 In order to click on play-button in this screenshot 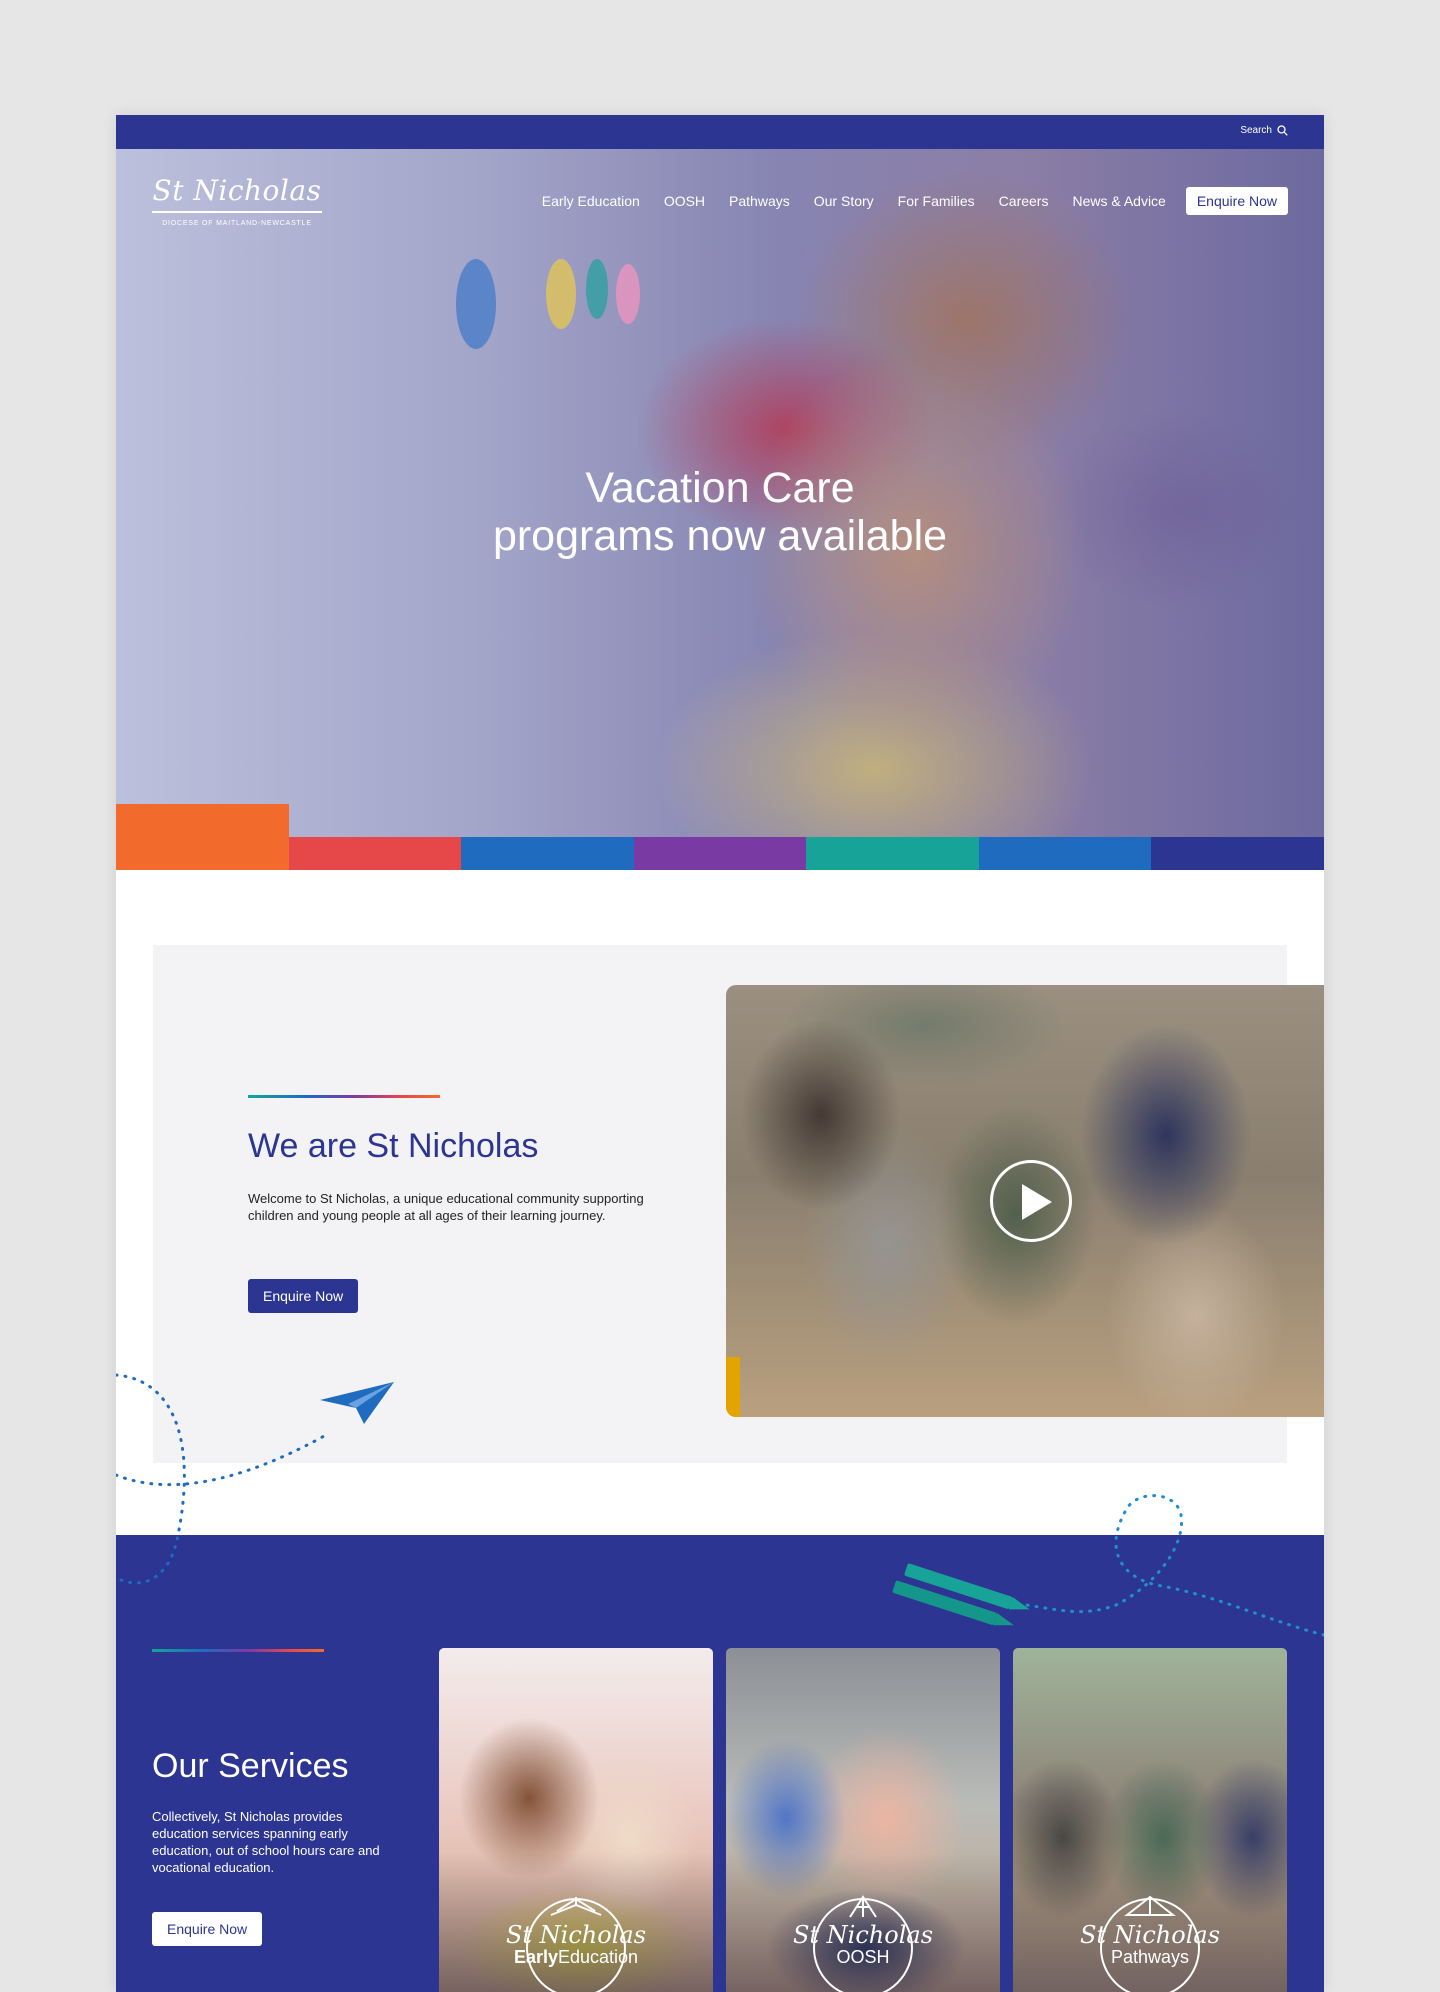, I will do `click(1031, 1201)`.